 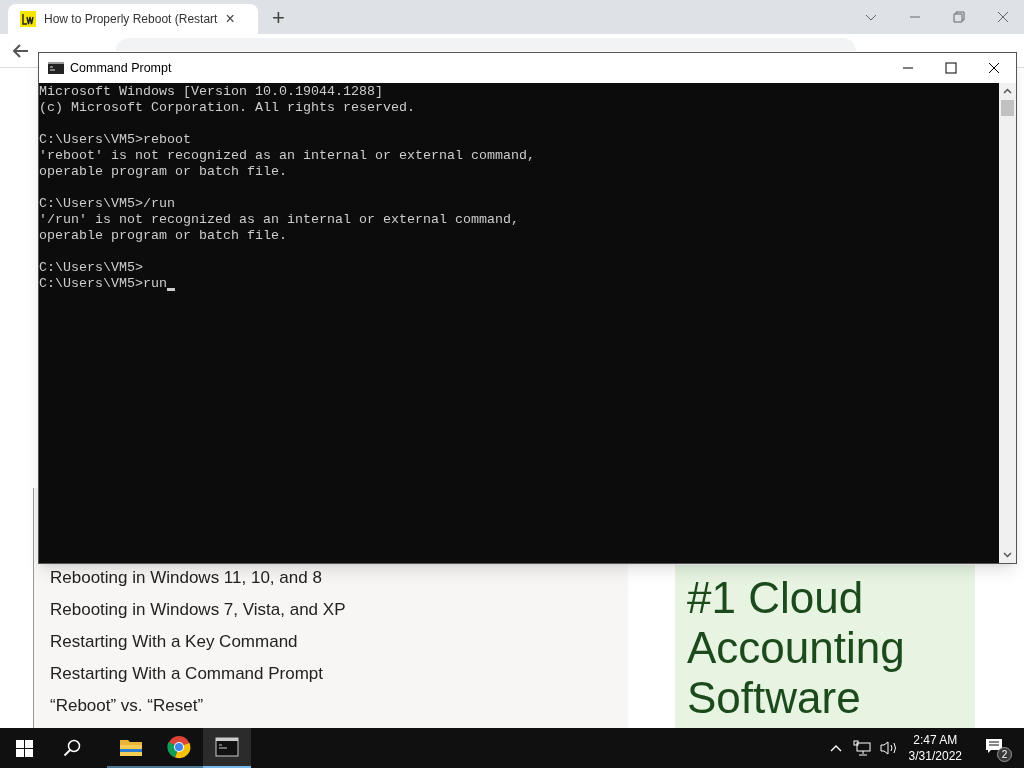 I want to click on maximize-icon, so click(x=951, y=68).